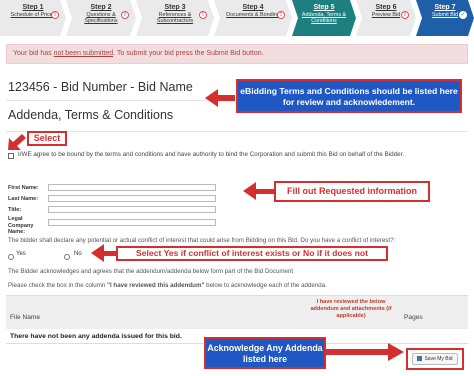 This screenshot has height=376, width=474. I want to click on step-3-references: Step 3 References & Subcontractors !, so click(175, 18).